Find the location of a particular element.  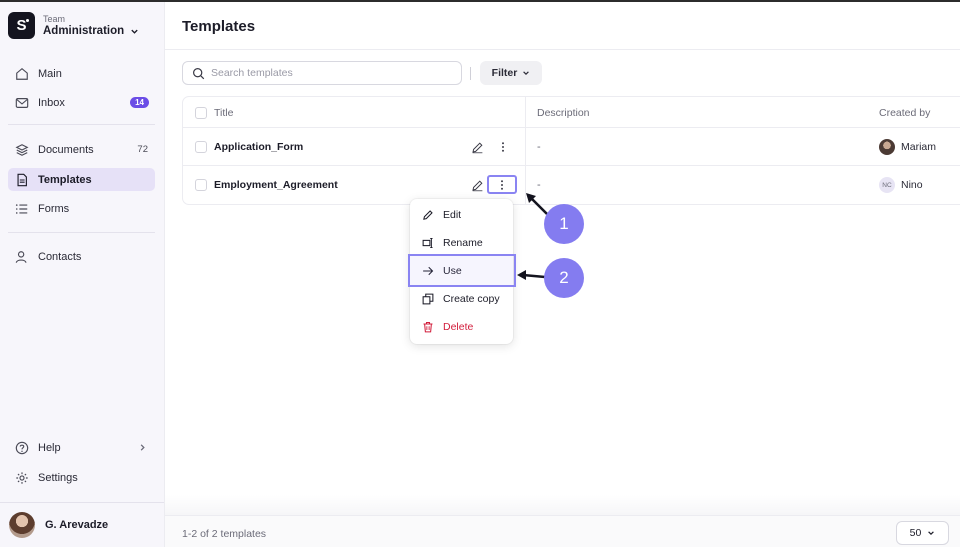

annotation-arrows is located at coordinates (532, 236).